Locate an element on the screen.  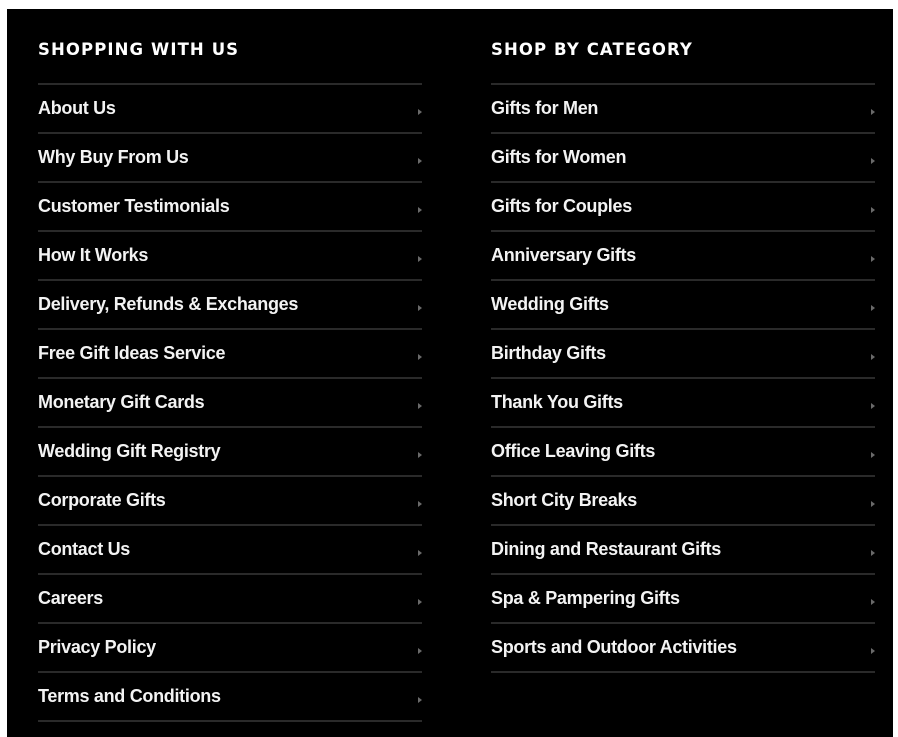
category-link-sports-and-outdoor-activities: Sports and Outdoor Activities is located at coordinates (683, 648).